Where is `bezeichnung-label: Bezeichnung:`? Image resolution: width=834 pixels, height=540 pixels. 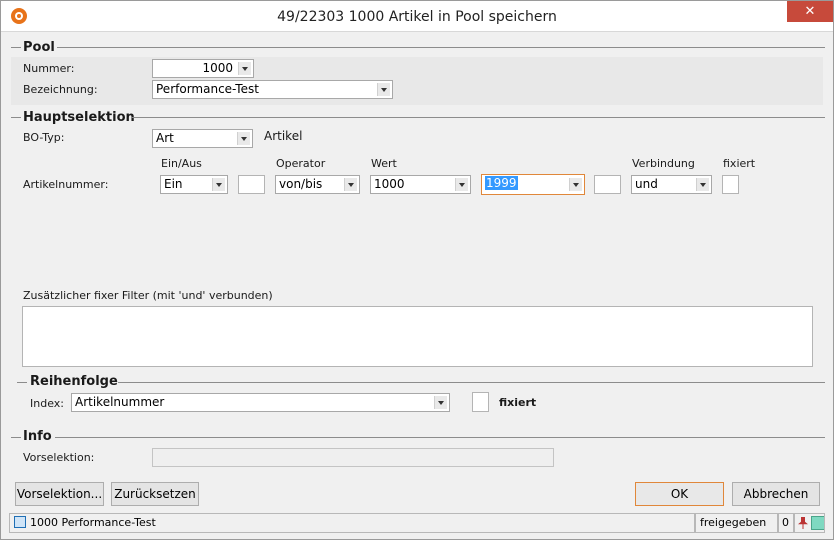 bezeichnung-label: Bezeichnung: is located at coordinates (60, 89).